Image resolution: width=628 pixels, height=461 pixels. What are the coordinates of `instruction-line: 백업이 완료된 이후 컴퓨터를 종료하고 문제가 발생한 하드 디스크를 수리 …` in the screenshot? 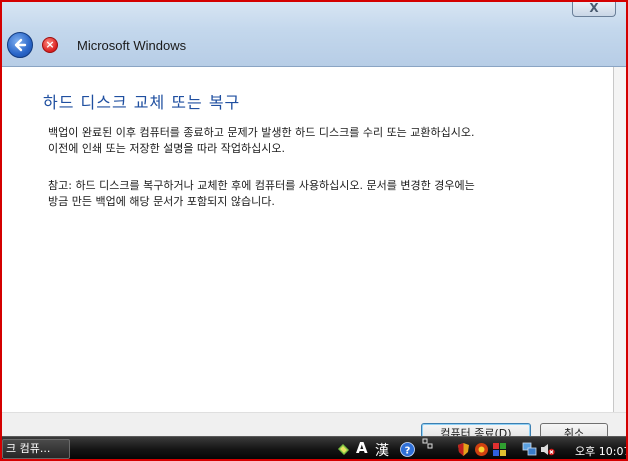 It's located at (261, 132).